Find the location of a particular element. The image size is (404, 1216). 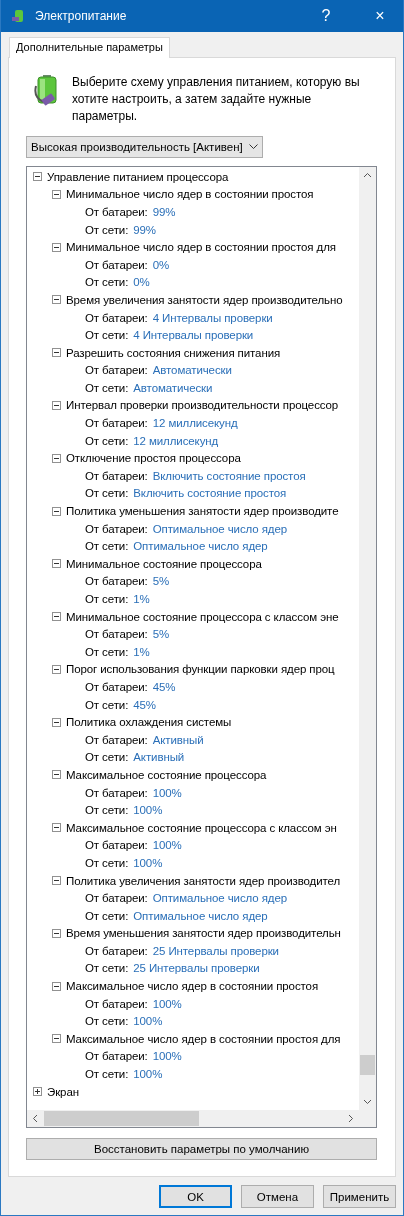

dialog-button: Применить is located at coordinates (359, 1196).